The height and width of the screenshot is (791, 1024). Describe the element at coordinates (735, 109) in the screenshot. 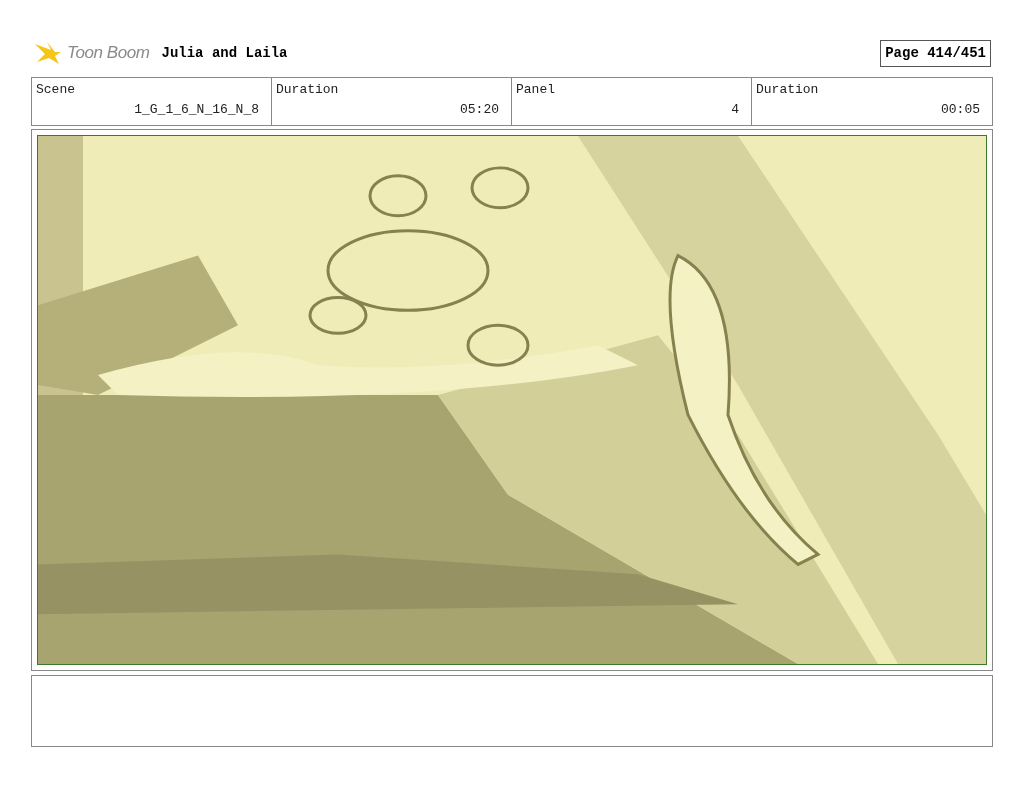

I see `info-value: 4` at that location.